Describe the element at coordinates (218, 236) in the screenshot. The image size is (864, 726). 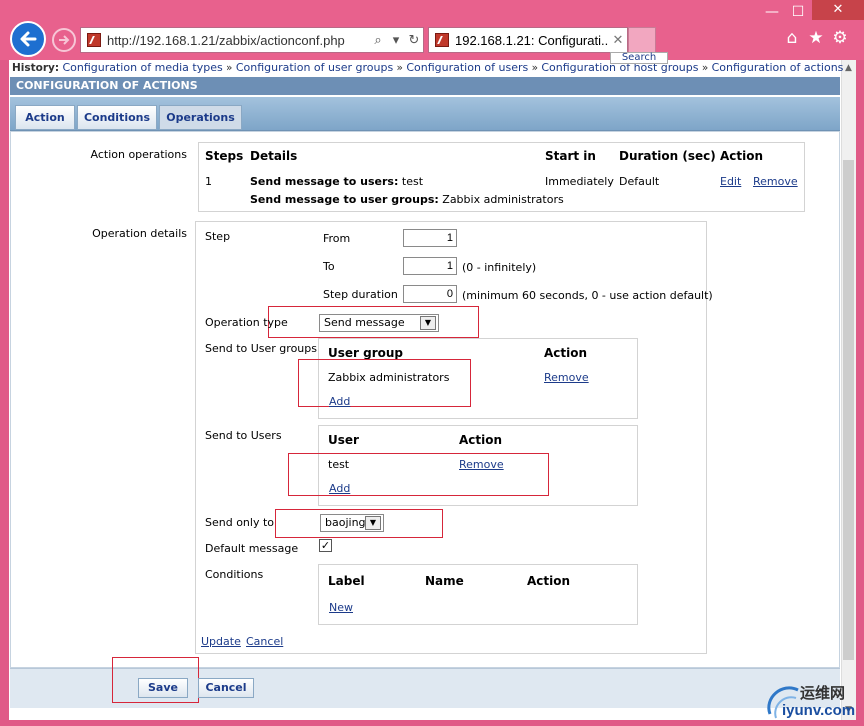
I see `step-label: Step` at that location.